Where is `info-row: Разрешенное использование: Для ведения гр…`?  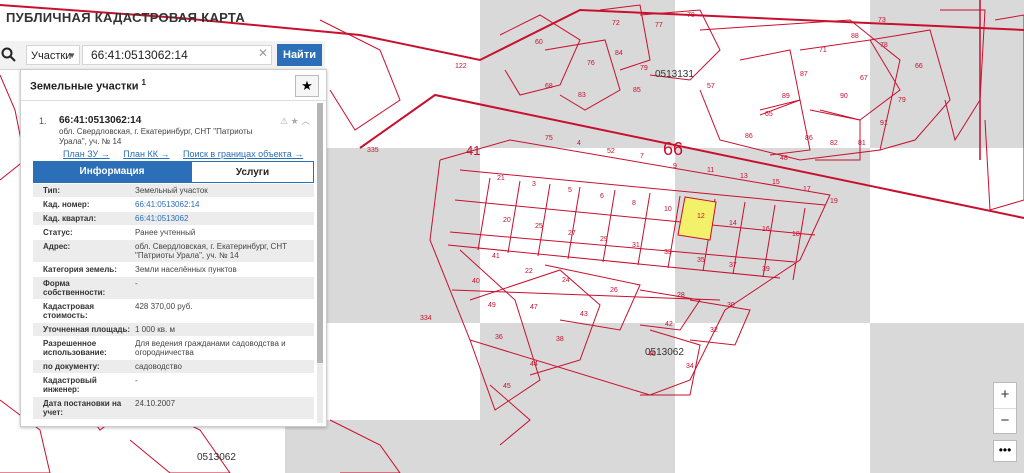
info-row: Разрешенное использование: Для ведения гр… is located at coordinates (173, 348).